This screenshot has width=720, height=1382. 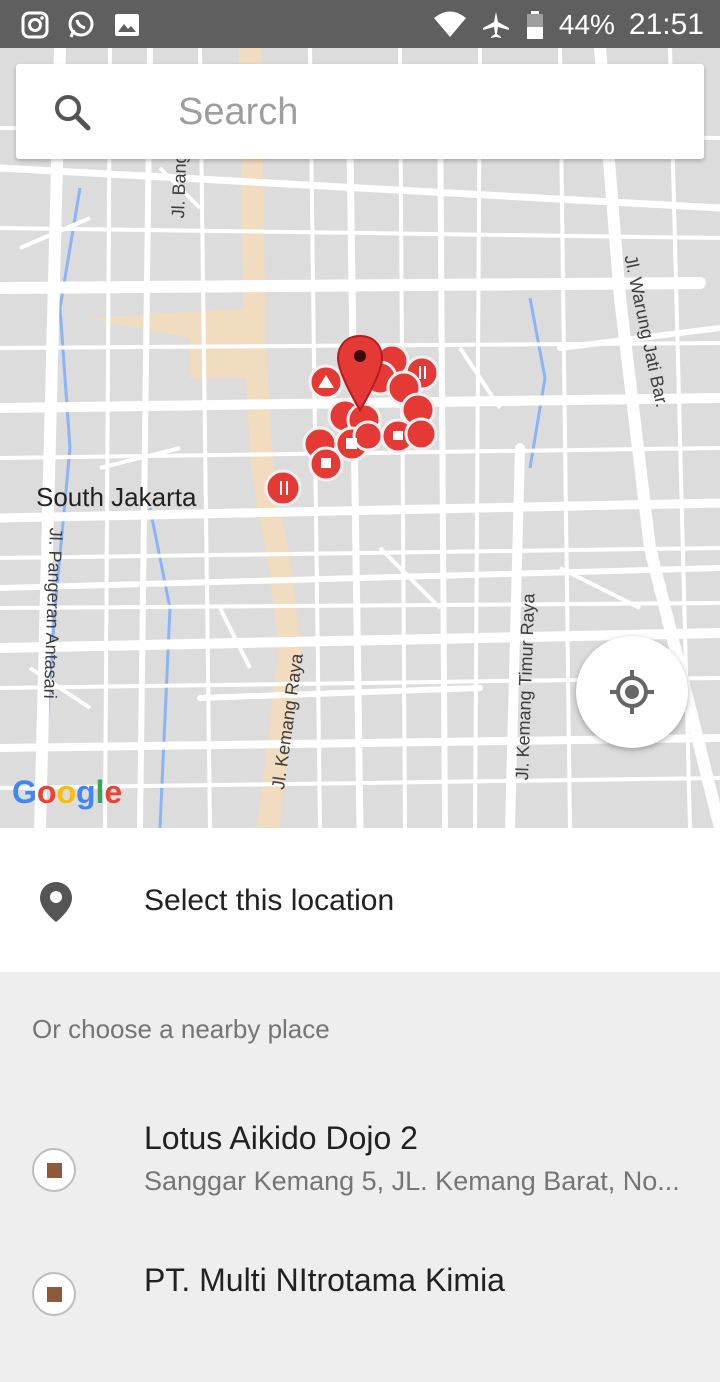 I want to click on my-location-icon, so click(x=632, y=692).